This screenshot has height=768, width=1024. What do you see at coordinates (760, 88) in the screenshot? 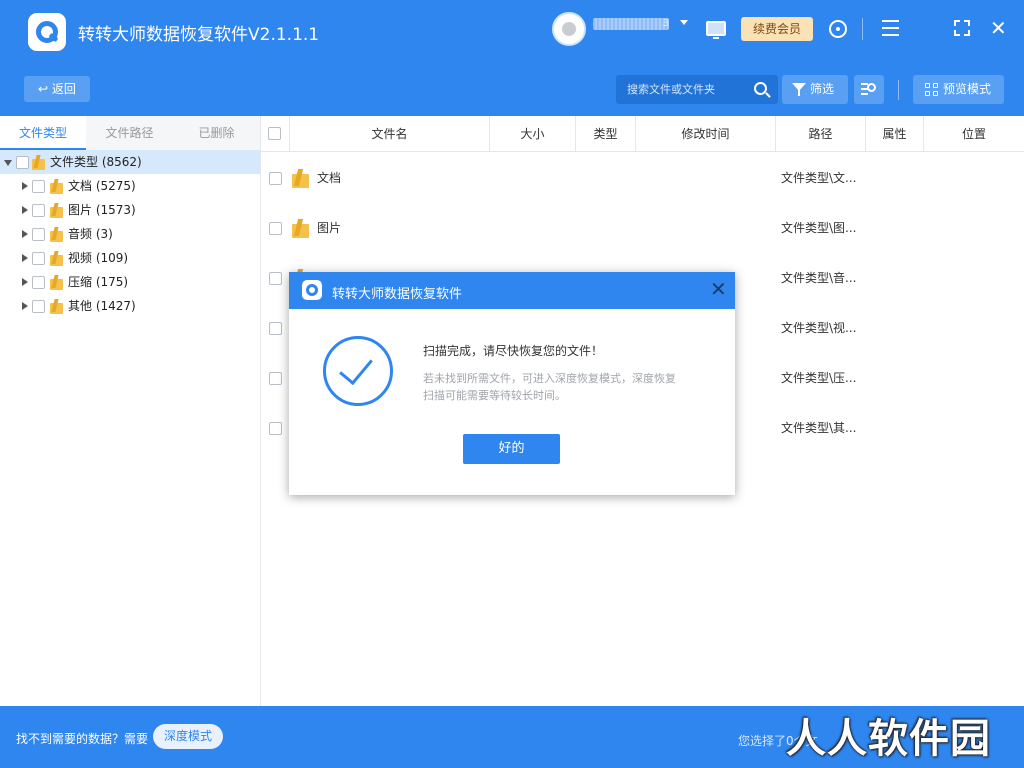
I see `search-icon` at bounding box center [760, 88].